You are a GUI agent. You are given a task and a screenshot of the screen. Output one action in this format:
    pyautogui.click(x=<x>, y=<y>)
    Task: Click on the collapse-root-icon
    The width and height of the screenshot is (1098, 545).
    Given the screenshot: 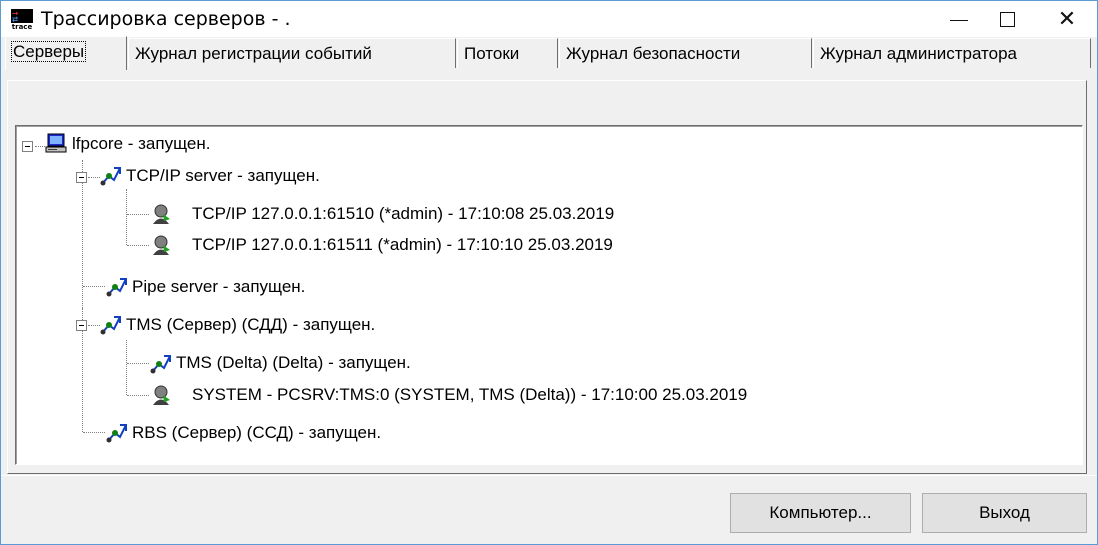 What is the action you would take?
    pyautogui.click(x=27, y=146)
    